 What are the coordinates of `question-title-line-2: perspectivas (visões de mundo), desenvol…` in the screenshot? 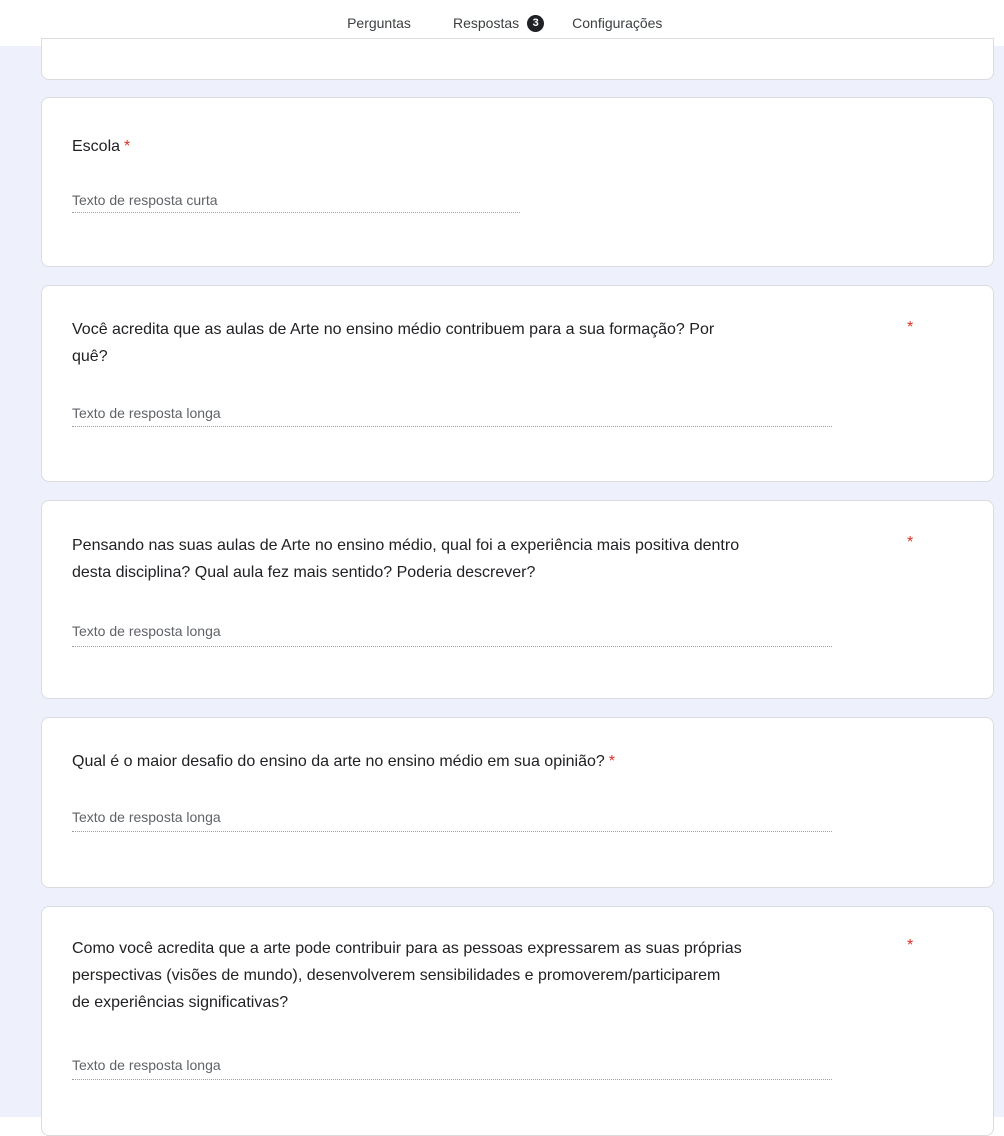 It's located at (396, 975).